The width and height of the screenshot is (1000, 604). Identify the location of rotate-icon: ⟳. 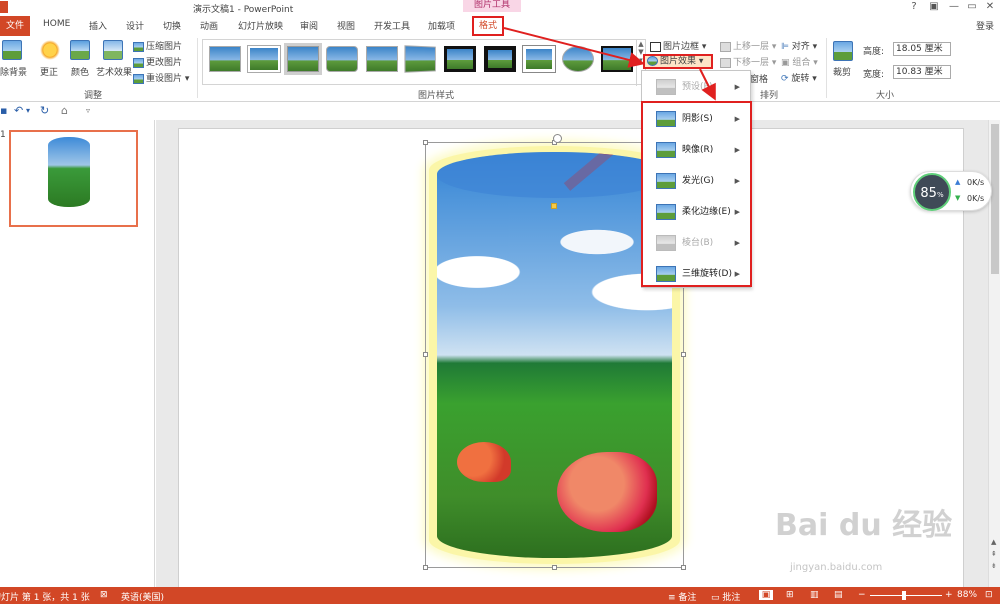
(786, 79).